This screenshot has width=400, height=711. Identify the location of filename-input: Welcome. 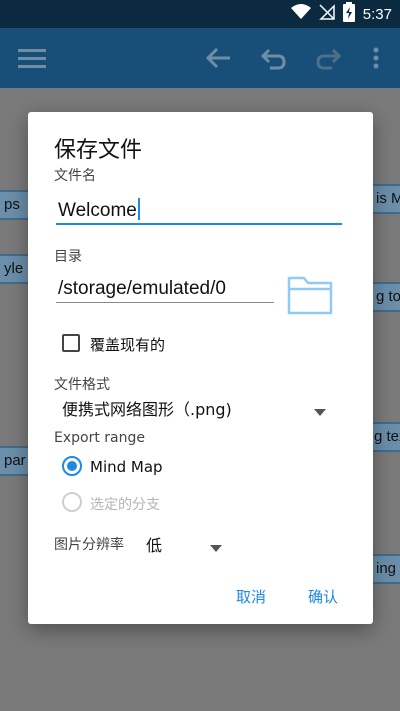
(99, 210).